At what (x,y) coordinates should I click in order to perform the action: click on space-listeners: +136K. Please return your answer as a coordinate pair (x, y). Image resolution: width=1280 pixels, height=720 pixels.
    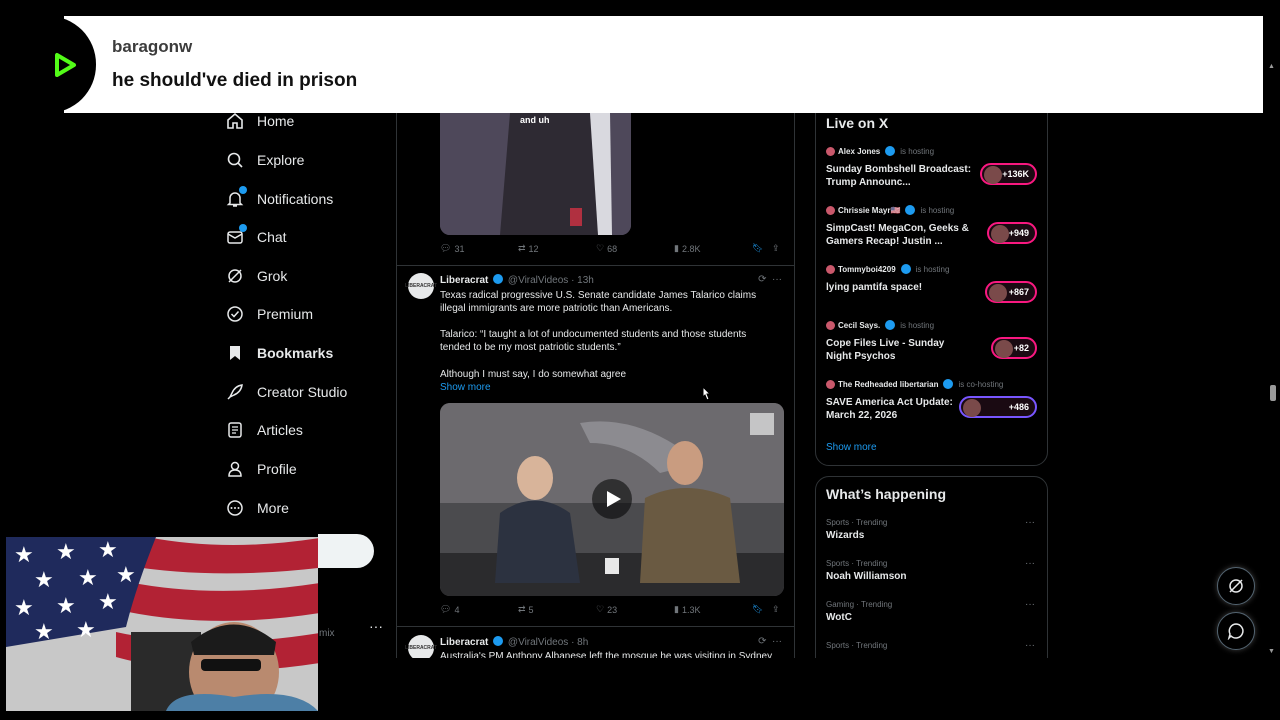
    Looking at the image, I should click on (1008, 174).